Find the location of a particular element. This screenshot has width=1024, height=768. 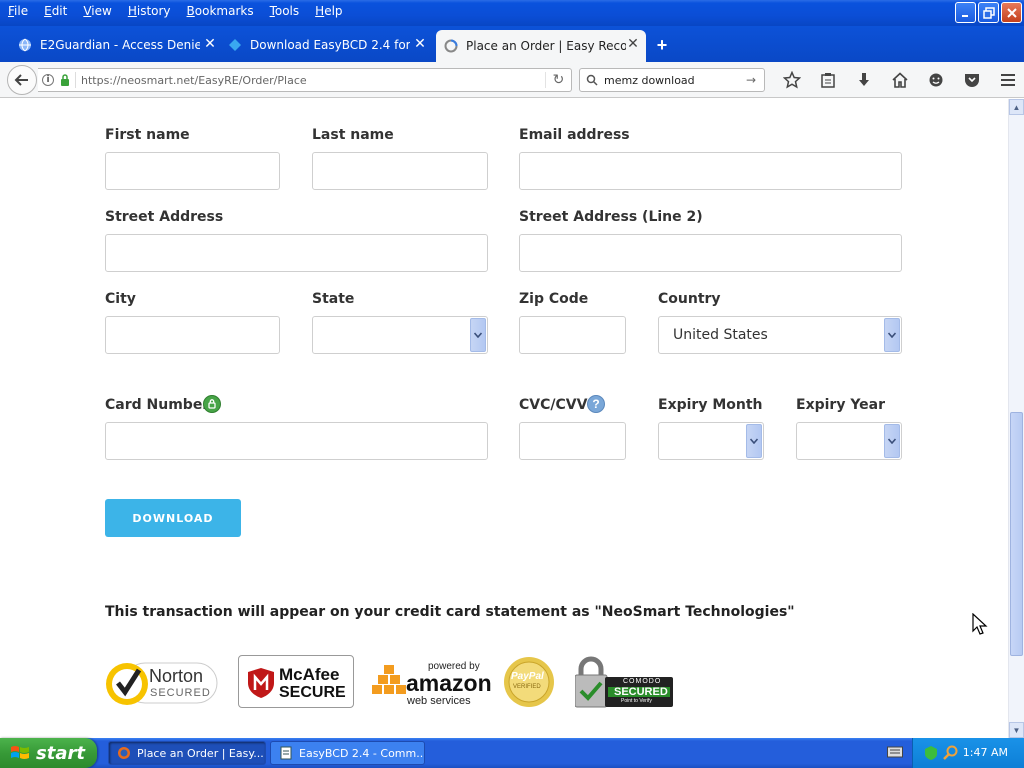

start-button: start is located at coordinates (48, 753).